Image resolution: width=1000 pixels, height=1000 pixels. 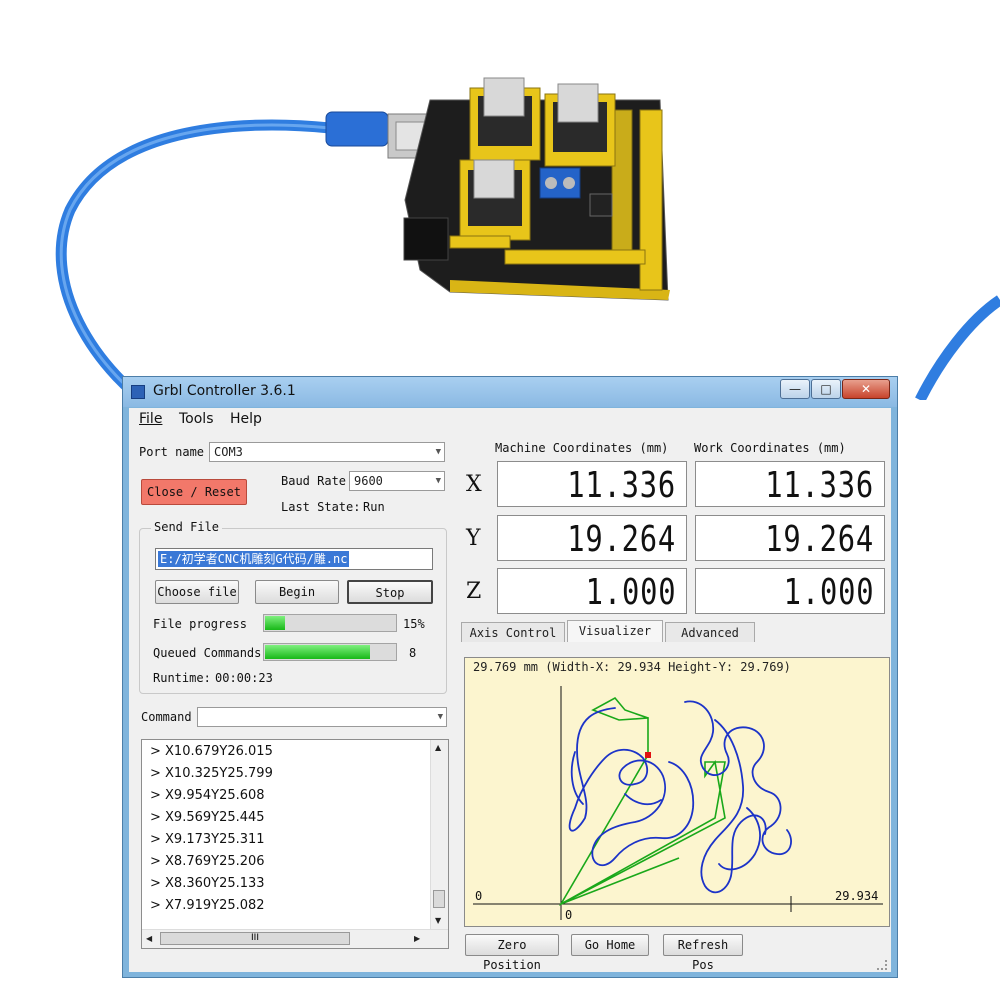 I want to click on tab-strip: Axis Control Visualizer Advanced, so click(x=676, y=632).